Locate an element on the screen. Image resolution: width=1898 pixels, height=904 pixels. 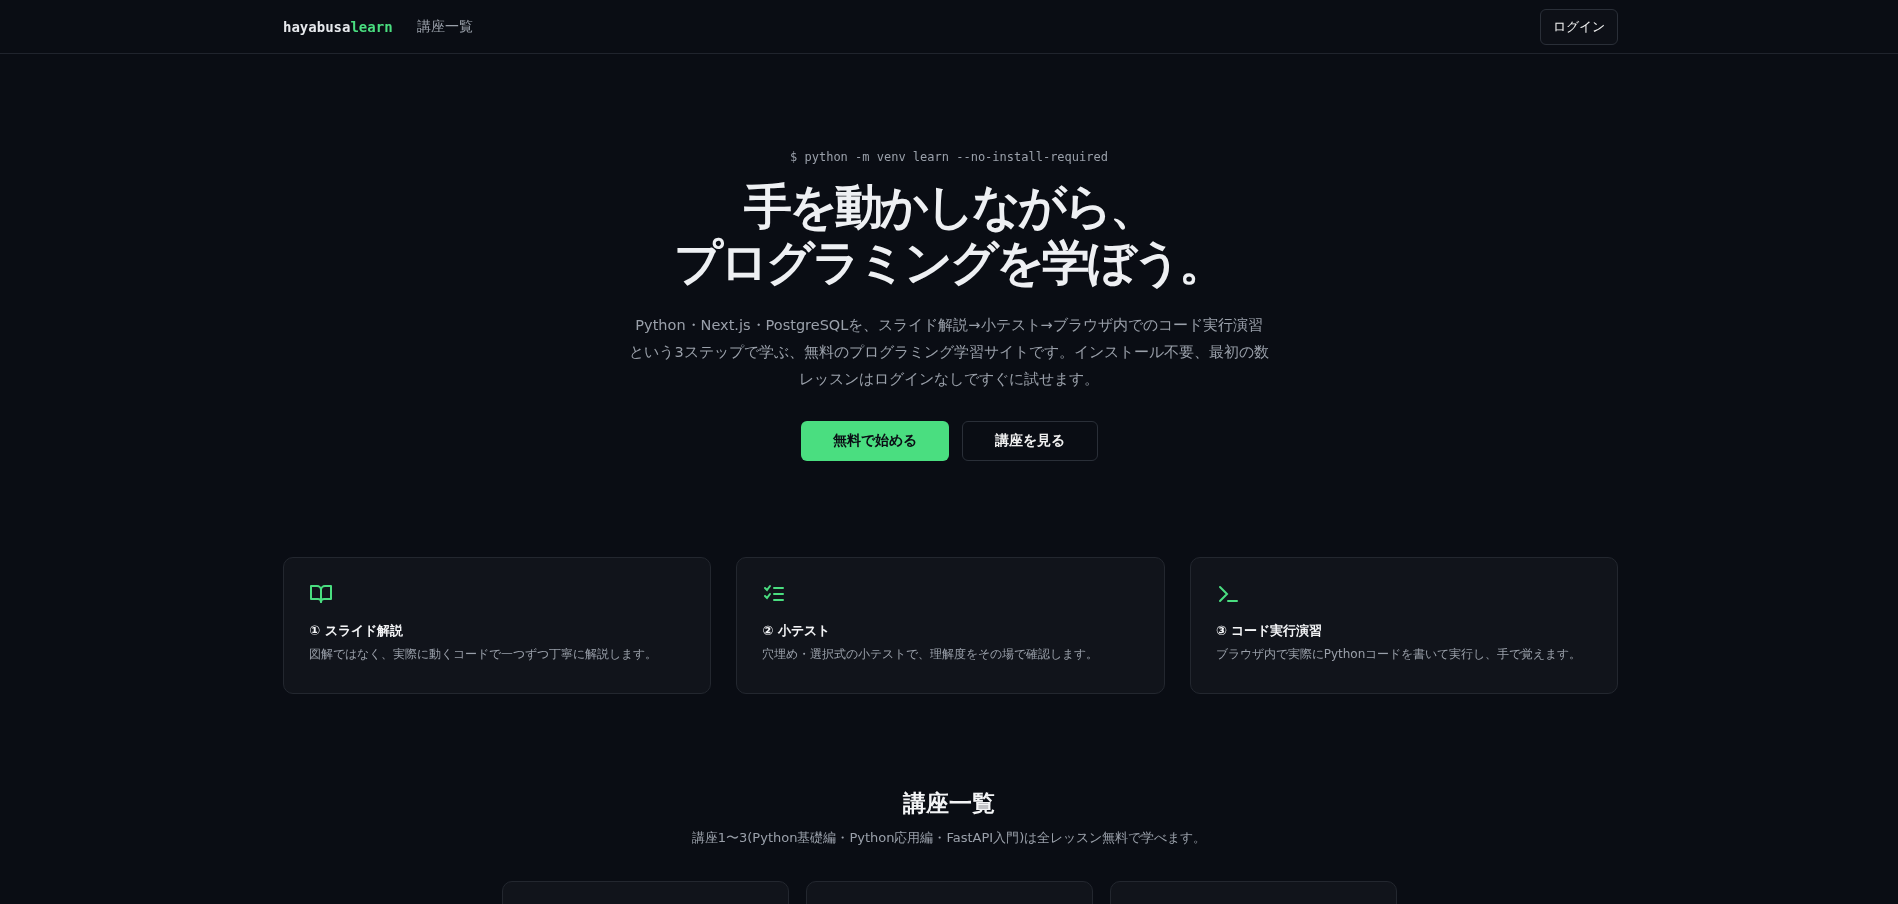
courses-button: 講座を見る is located at coordinates (1029, 441).